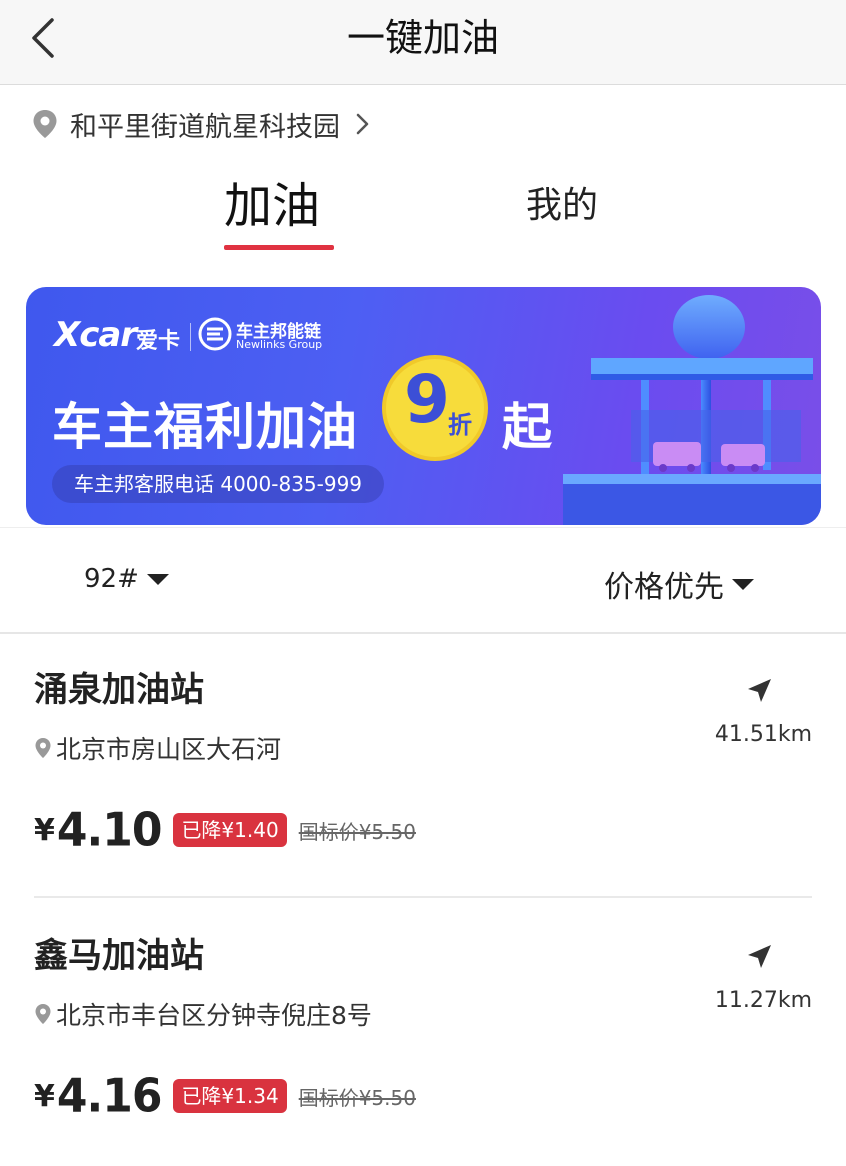 The width and height of the screenshot is (846, 1166). Describe the element at coordinates (169, 749) in the screenshot. I see `station-address-text: 北京市房山区大石河` at that location.